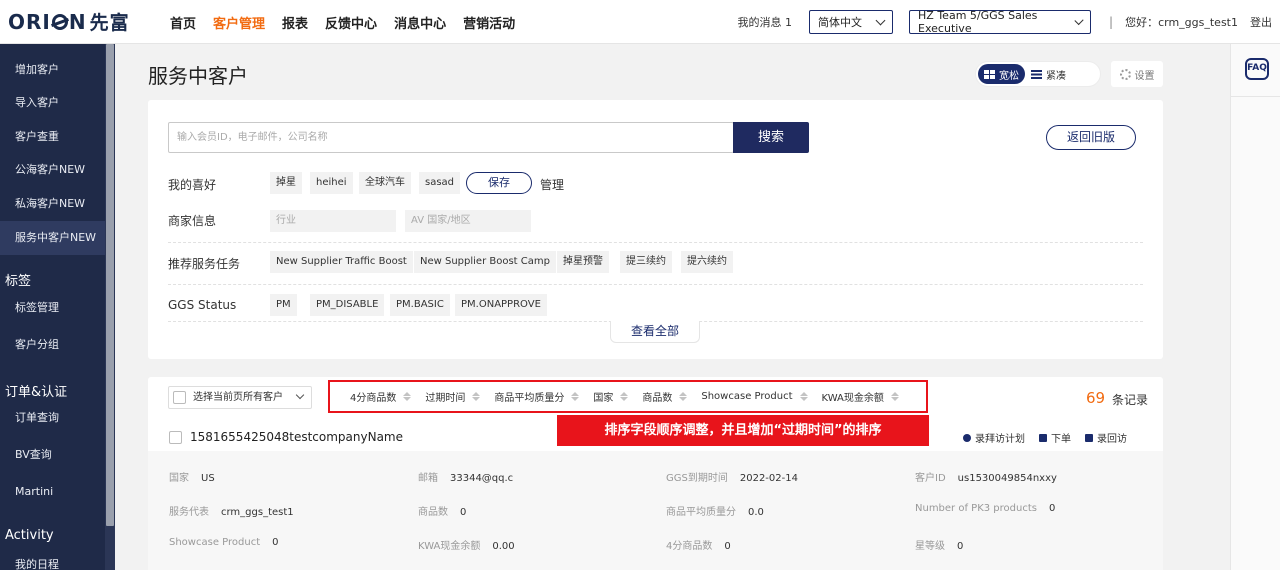 This screenshot has width=1280, height=570. Describe the element at coordinates (1181, 22) in the screenshot. I see `user-greeting: 您好：crm_ggs_test1` at that location.